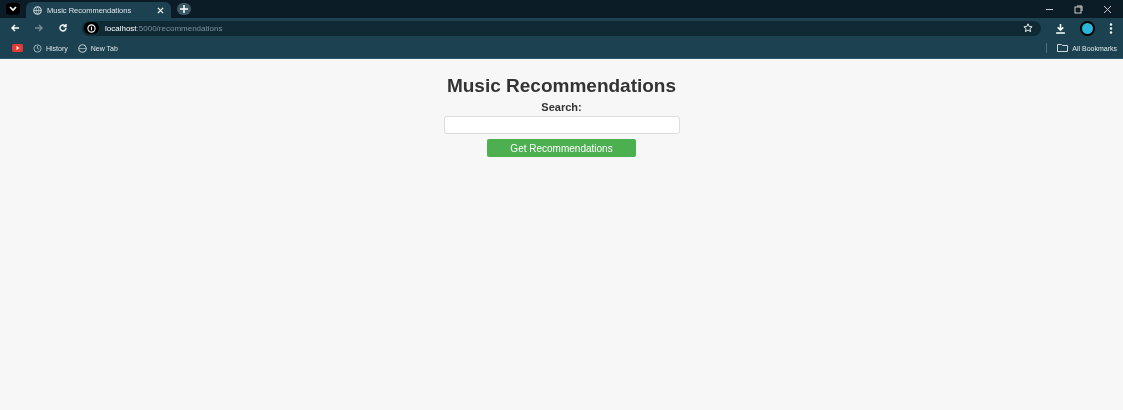 Image resolution: width=1123 pixels, height=410 pixels. Describe the element at coordinates (1060, 28) in the screenshot. I see `download-icon` at that location.